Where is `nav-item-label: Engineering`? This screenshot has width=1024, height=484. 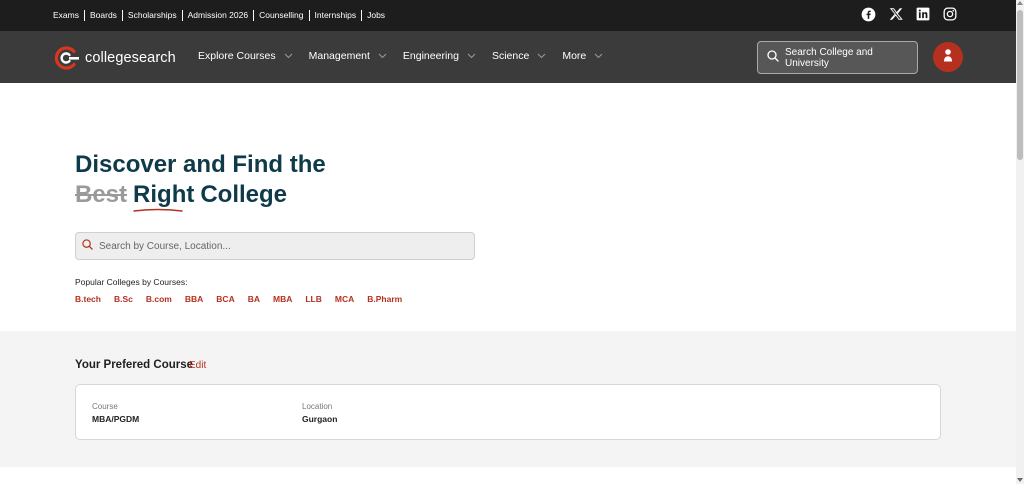
nav-item-label: Engineering is located at coordinates (430, 56).